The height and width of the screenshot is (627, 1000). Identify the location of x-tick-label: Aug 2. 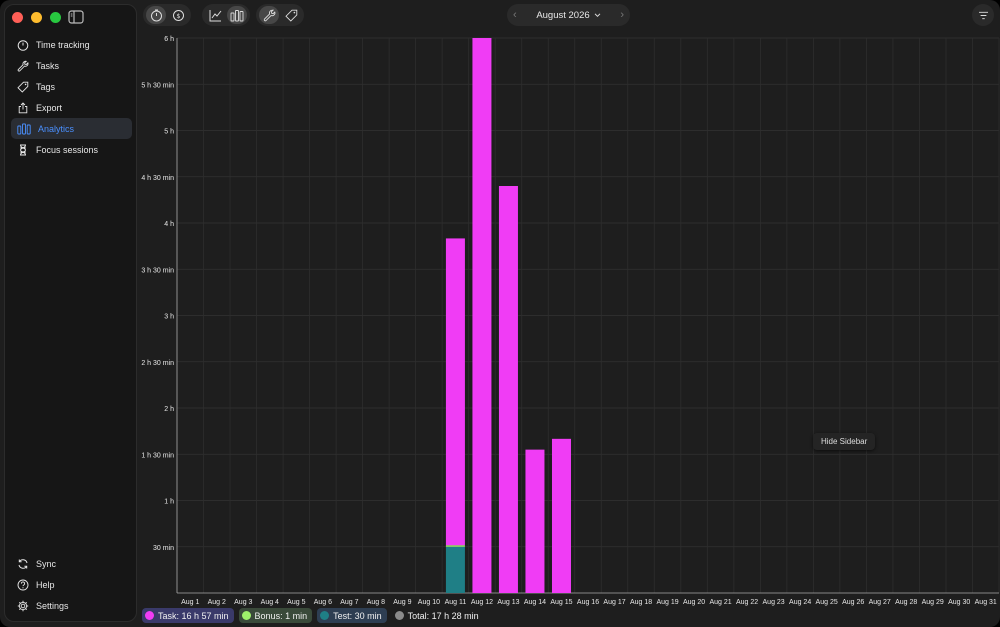
(217, 602).